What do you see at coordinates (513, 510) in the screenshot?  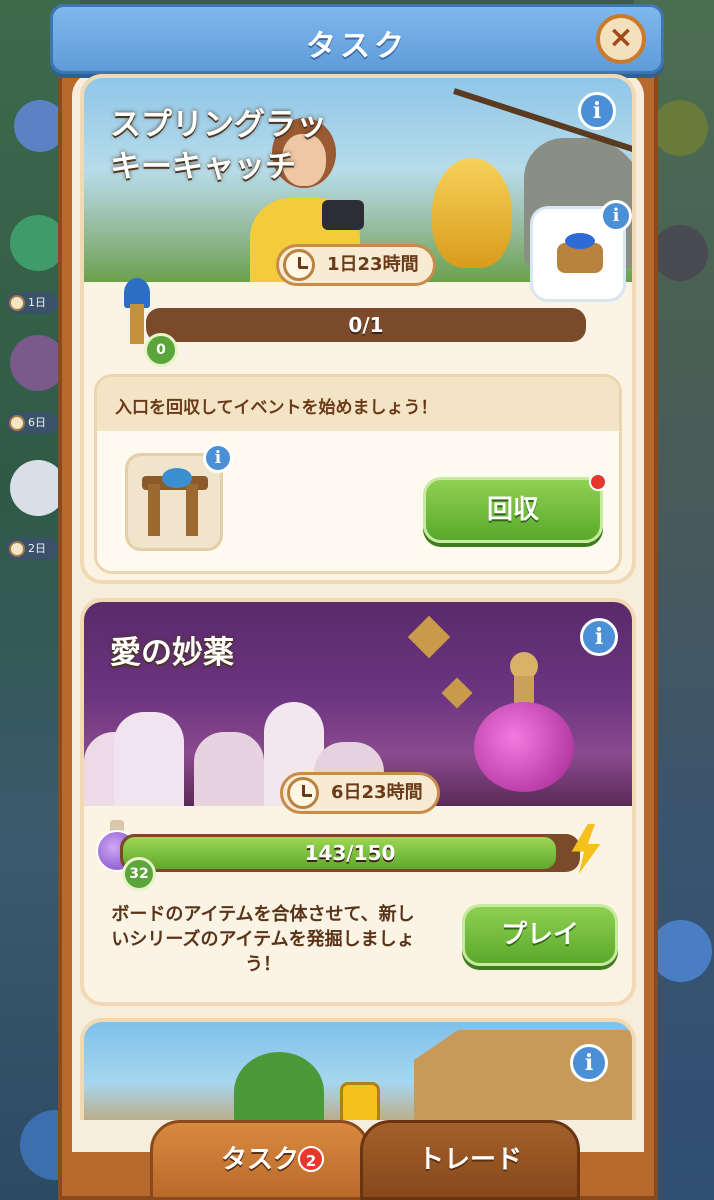 I see `collect-button: 回収` at bounding box center [513, 510].